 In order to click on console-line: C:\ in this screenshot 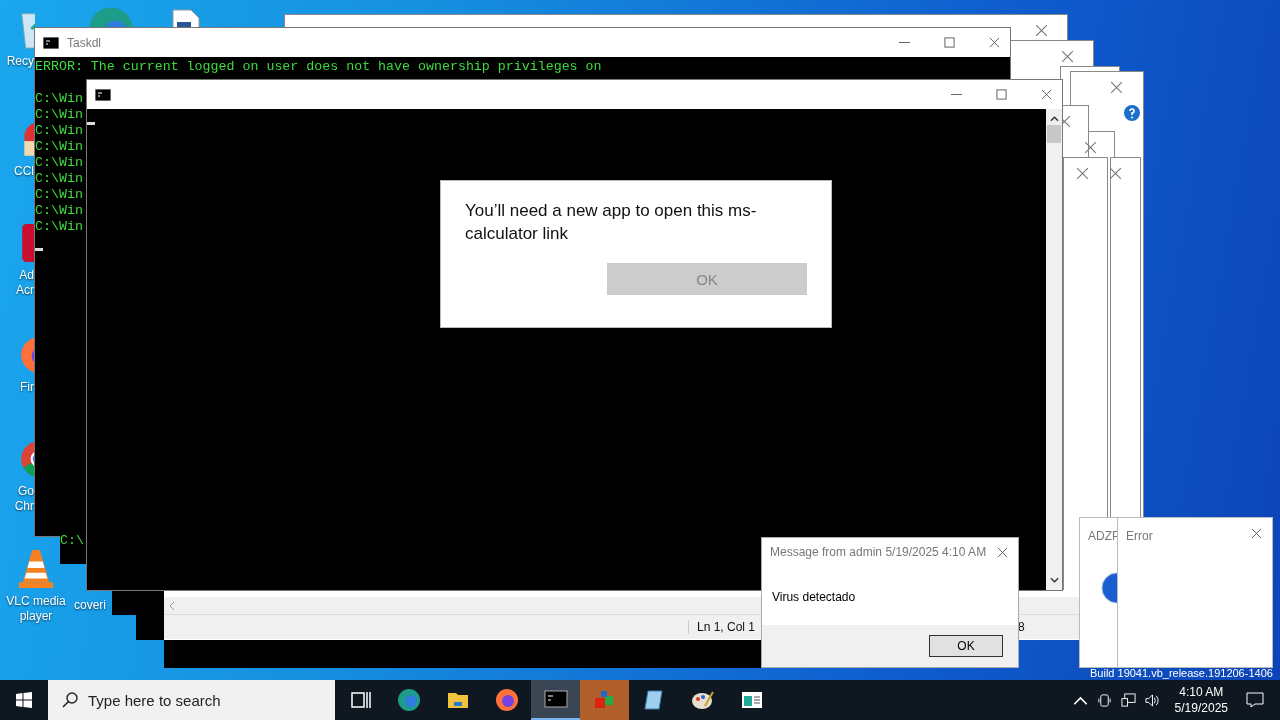, I will do `click(72, 540)`.